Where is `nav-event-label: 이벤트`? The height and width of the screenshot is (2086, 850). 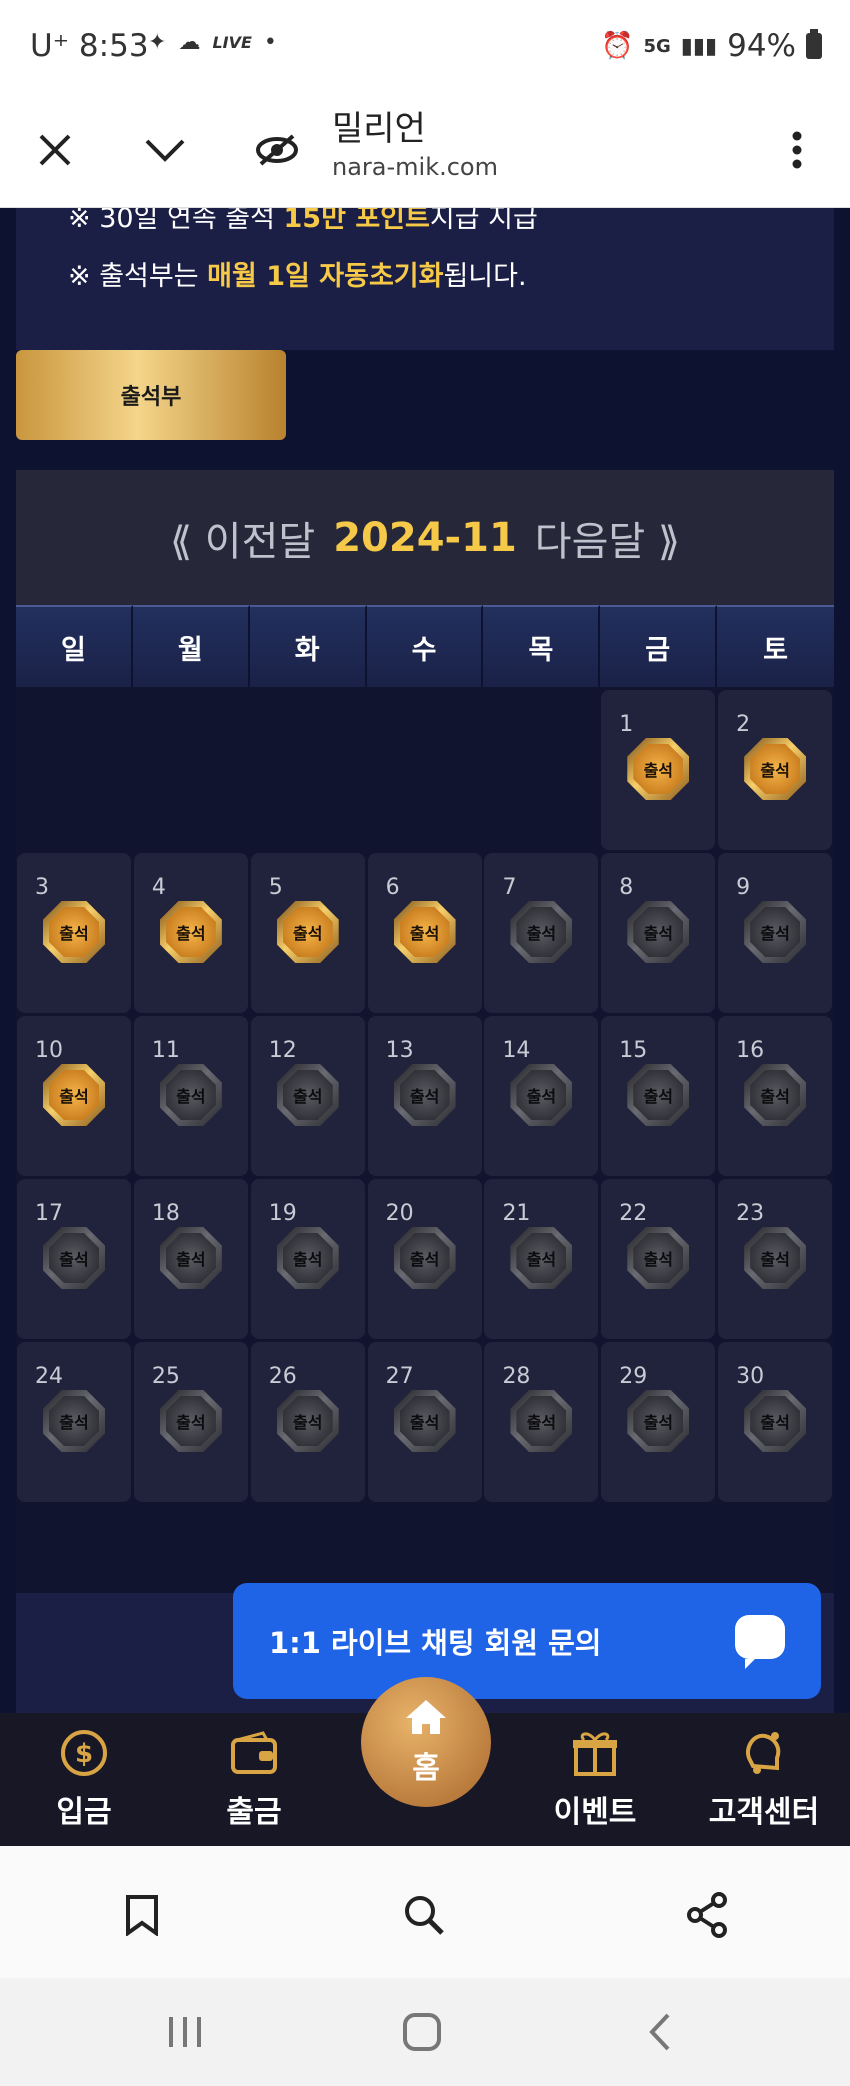
nav-event-label: 이벤트 is located at coordinates (595, 1812).